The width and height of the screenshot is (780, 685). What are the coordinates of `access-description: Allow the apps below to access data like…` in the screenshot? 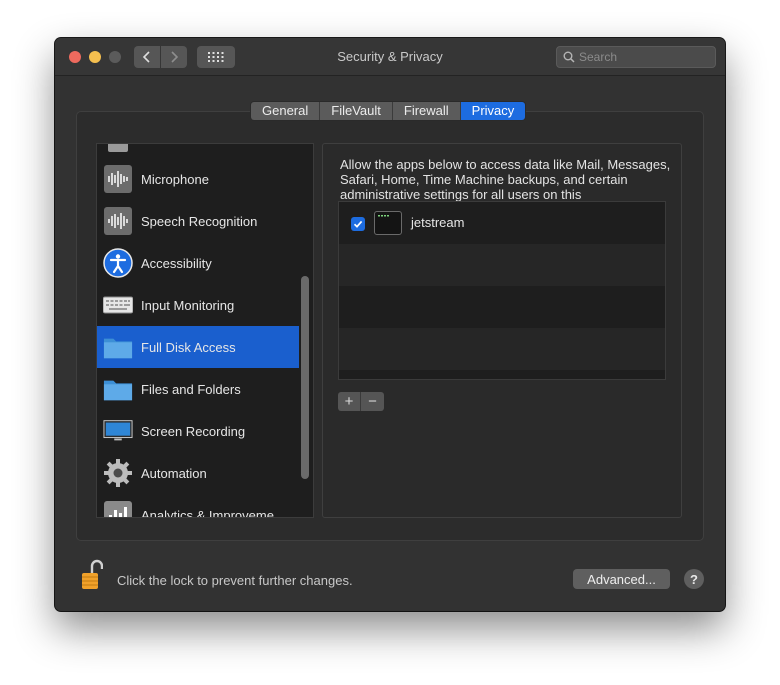 It's located at (505, 179).